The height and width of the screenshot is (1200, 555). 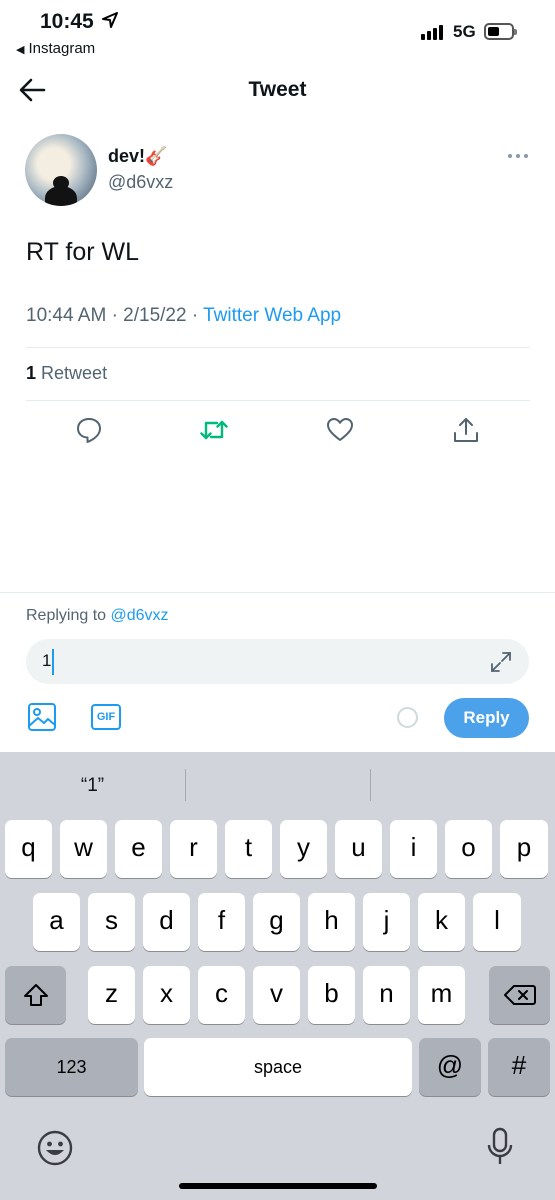 I want to click on reply-button: Reply, so click(x=486, y=718).